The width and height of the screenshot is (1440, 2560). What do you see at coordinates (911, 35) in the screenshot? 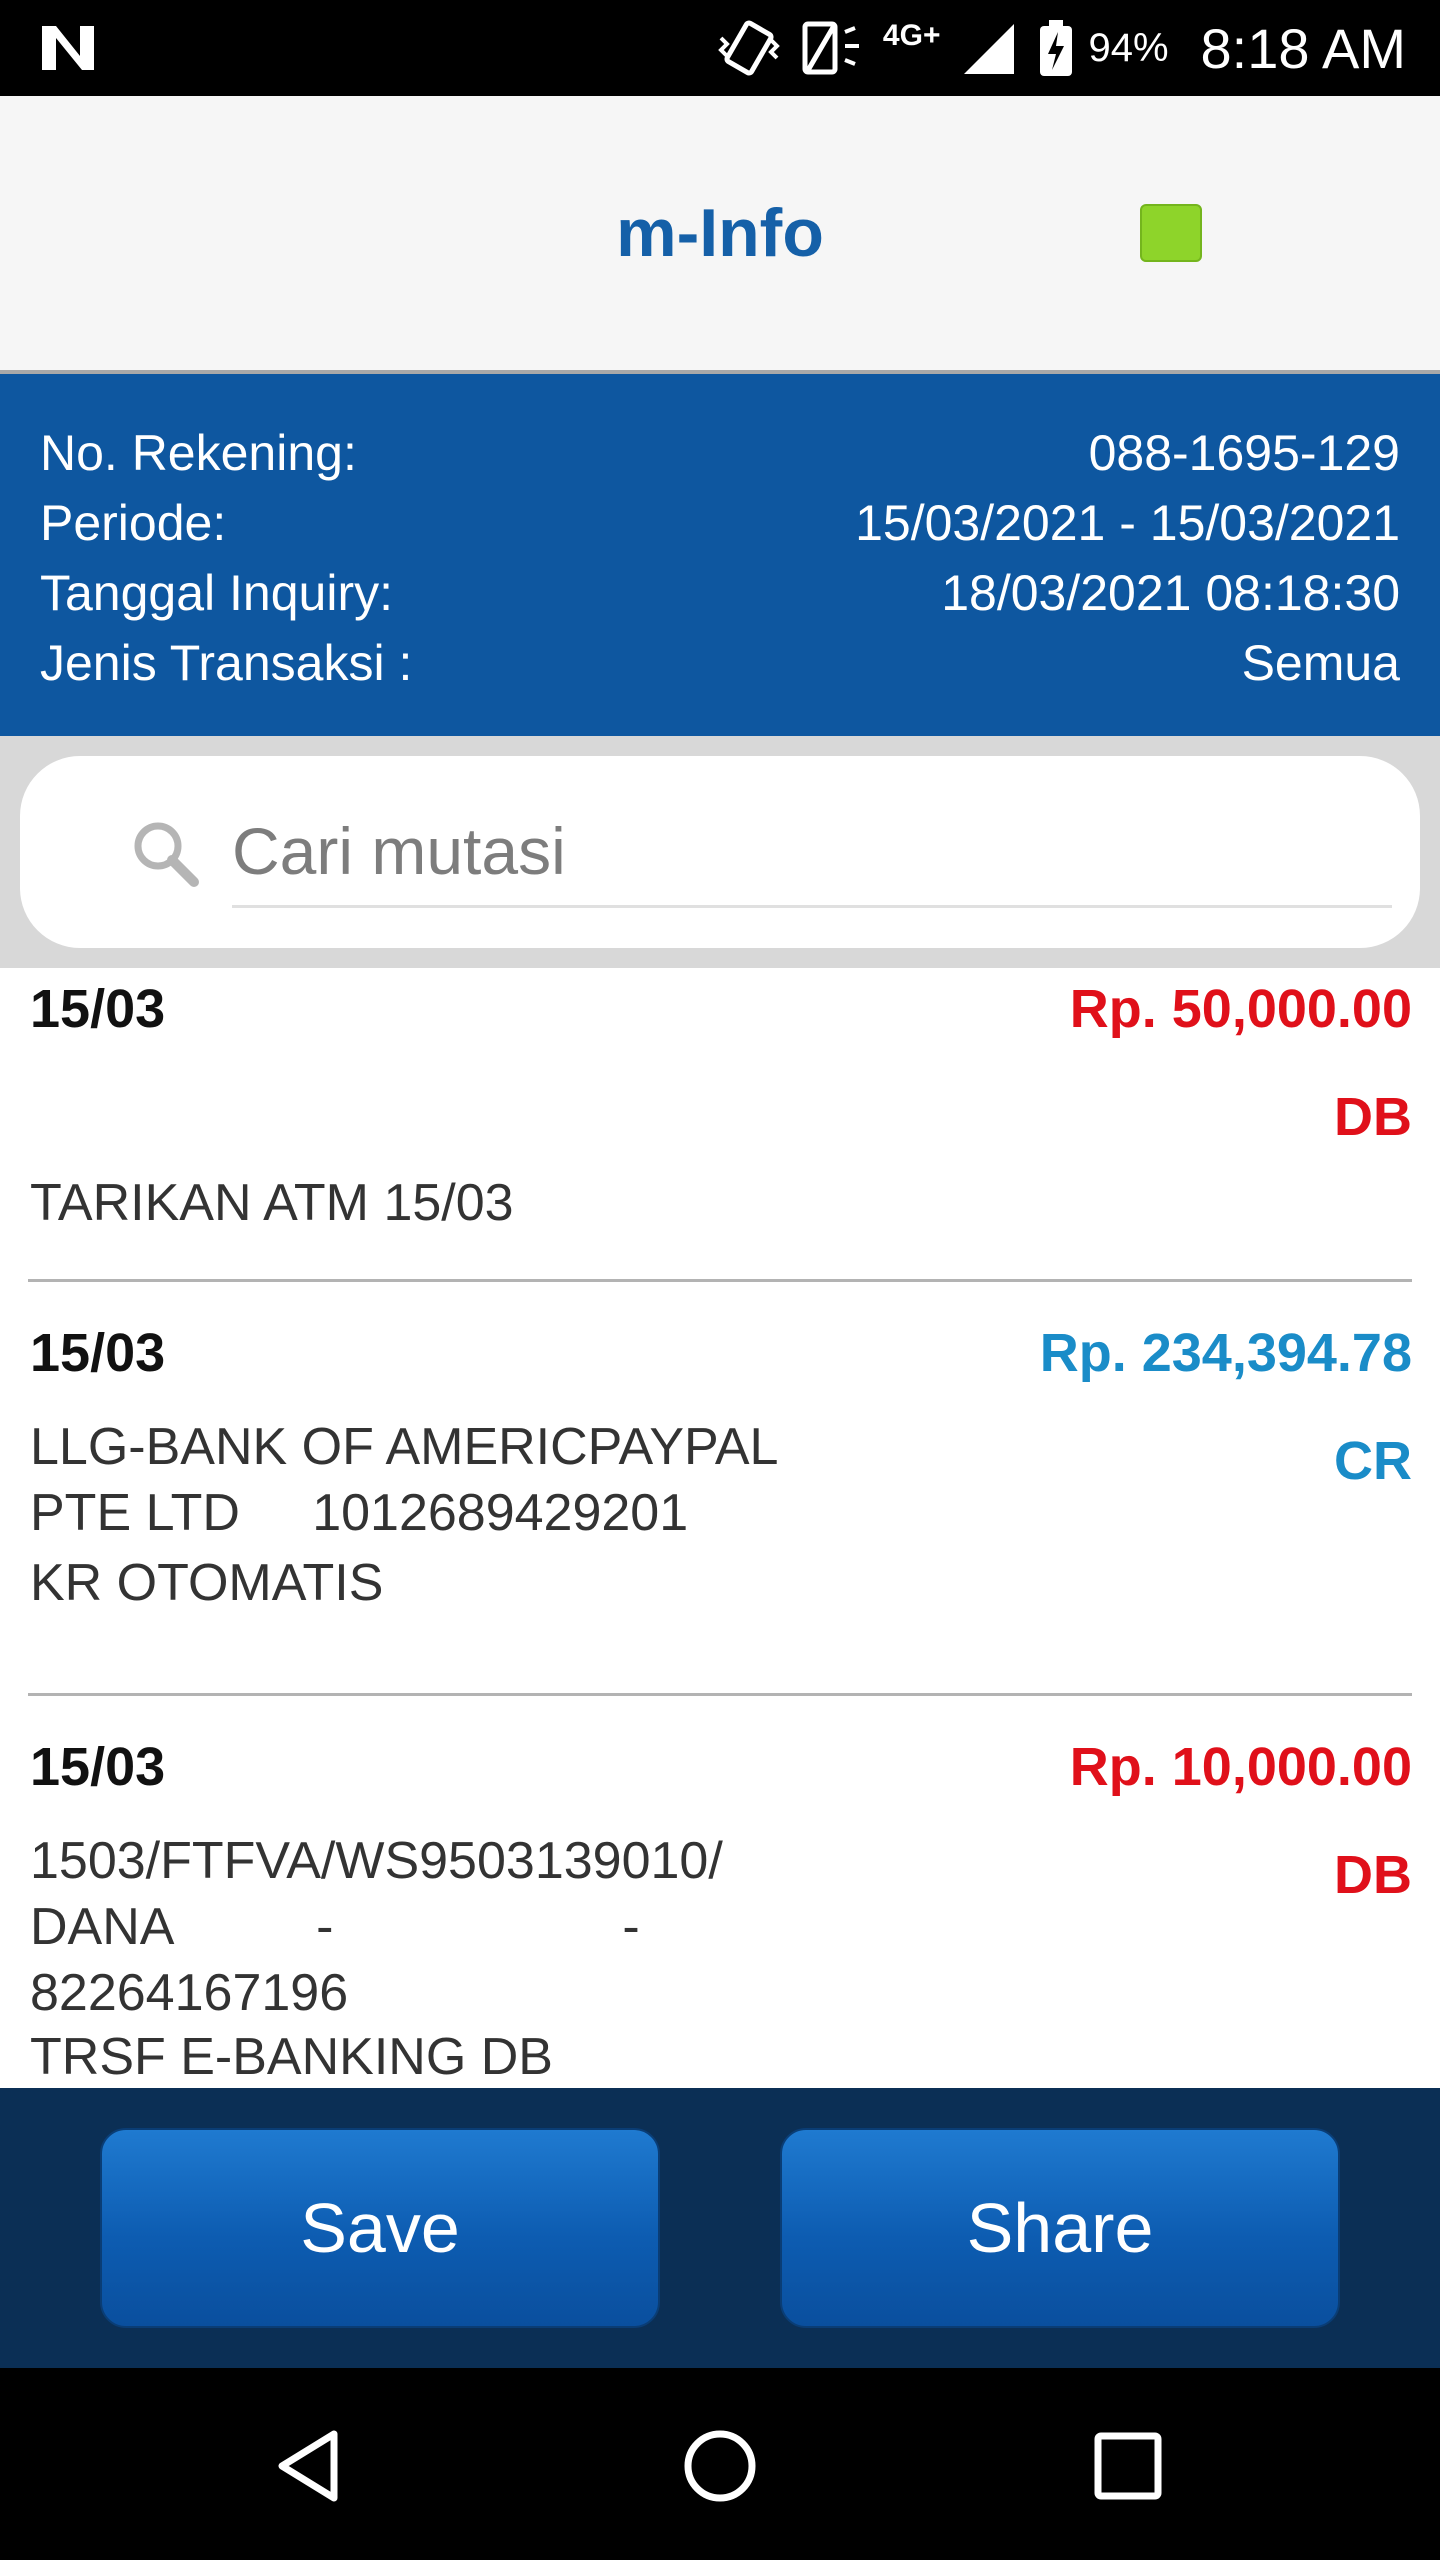
I see `network-type: 4G+` at bounding box center [911, 35].